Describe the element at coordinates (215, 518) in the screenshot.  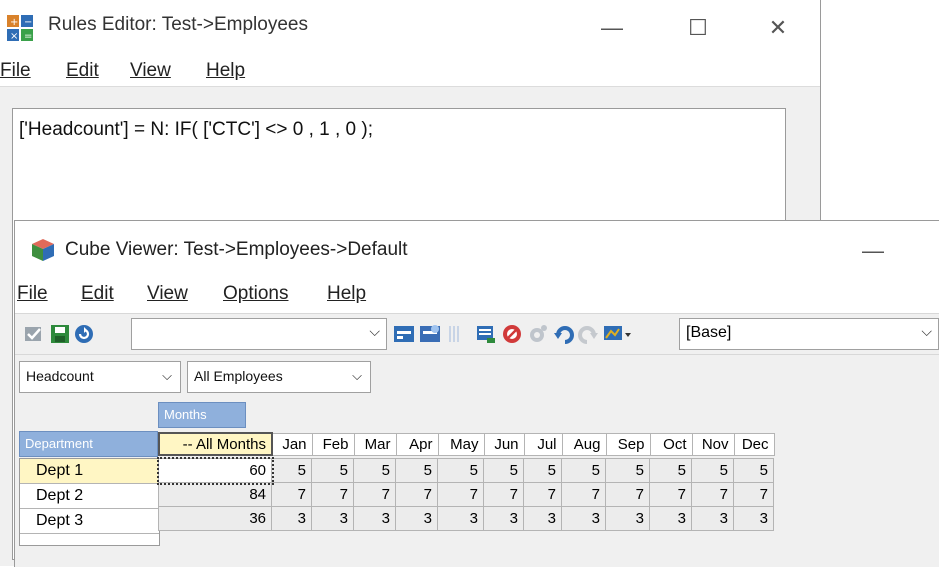
I see `data-cell: 36` at that location.